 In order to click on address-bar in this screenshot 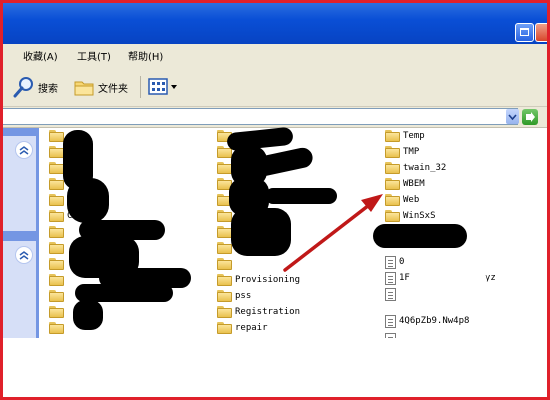, I will do `click(275, 117)`.